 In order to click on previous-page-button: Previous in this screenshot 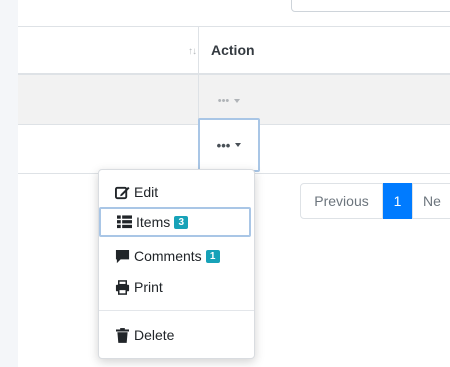, I will do `click(341, 201)`.